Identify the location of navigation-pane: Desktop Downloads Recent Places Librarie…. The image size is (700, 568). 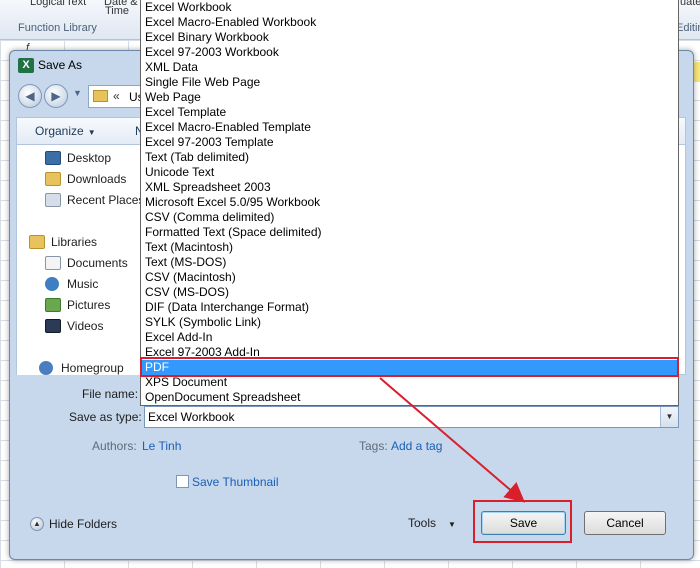
(81, 260).